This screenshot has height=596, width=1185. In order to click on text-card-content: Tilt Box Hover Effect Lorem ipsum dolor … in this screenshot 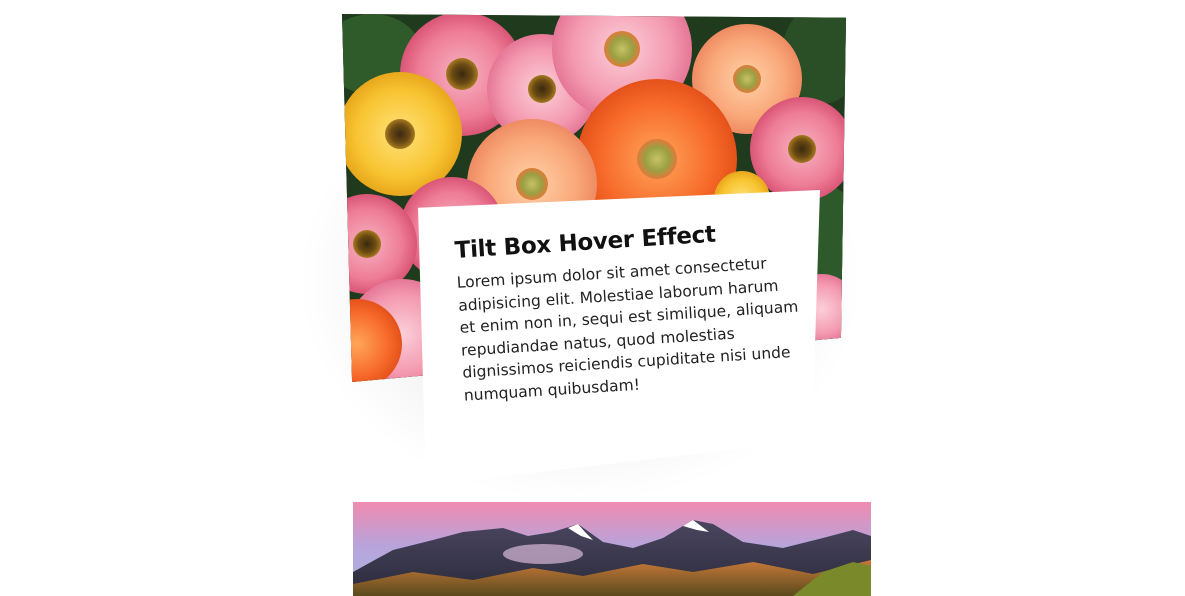, I will do `click(629, 312)`.